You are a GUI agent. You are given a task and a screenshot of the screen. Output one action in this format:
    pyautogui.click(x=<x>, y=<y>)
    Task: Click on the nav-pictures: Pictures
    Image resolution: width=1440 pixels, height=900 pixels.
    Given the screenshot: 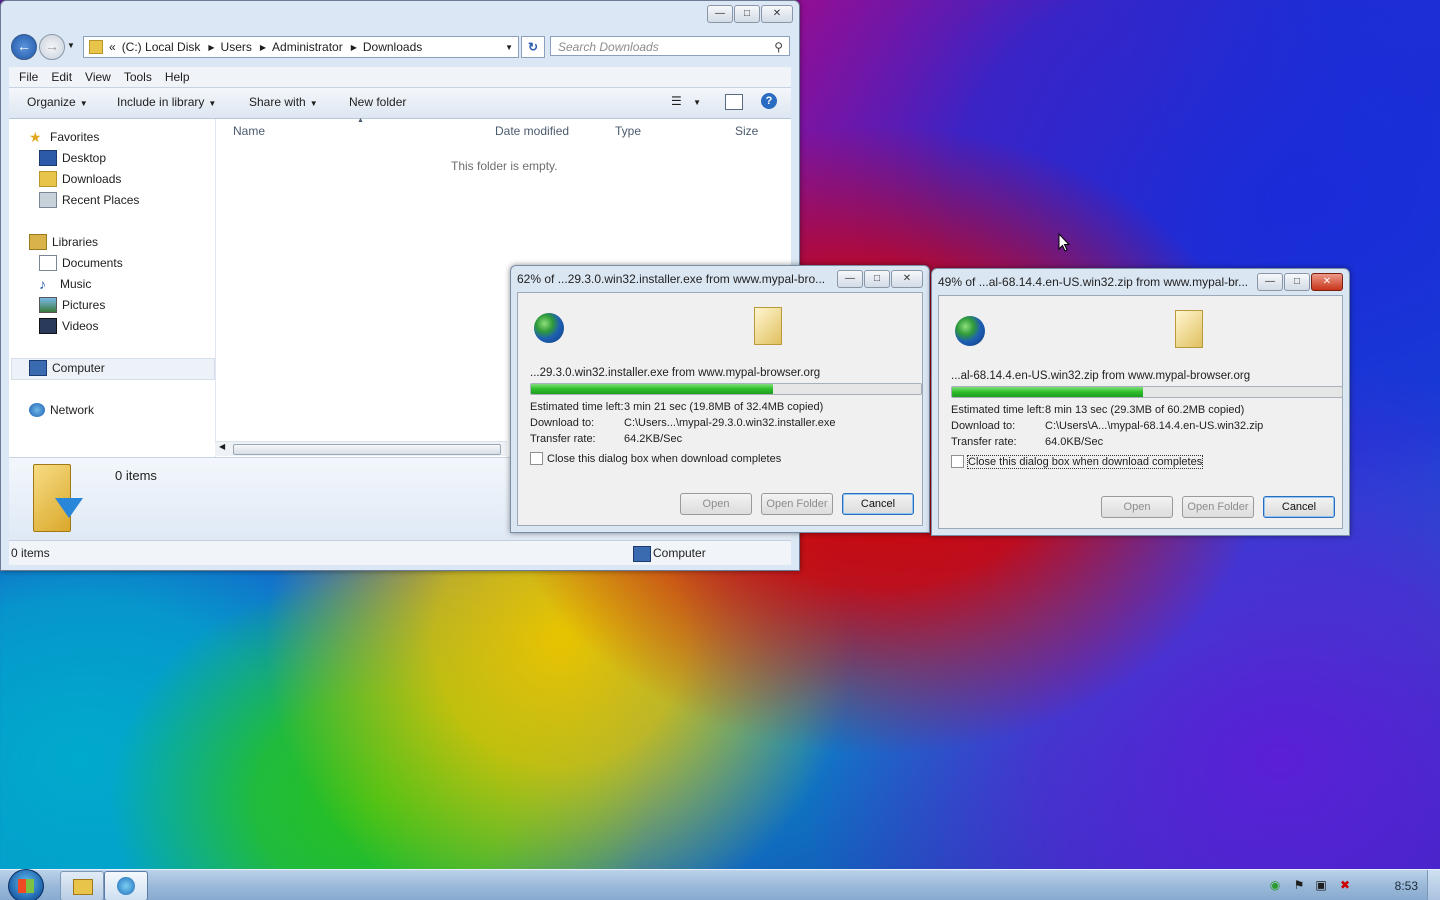 What is the action you would take?
    pyautogui.click(x=72, y=305)
    